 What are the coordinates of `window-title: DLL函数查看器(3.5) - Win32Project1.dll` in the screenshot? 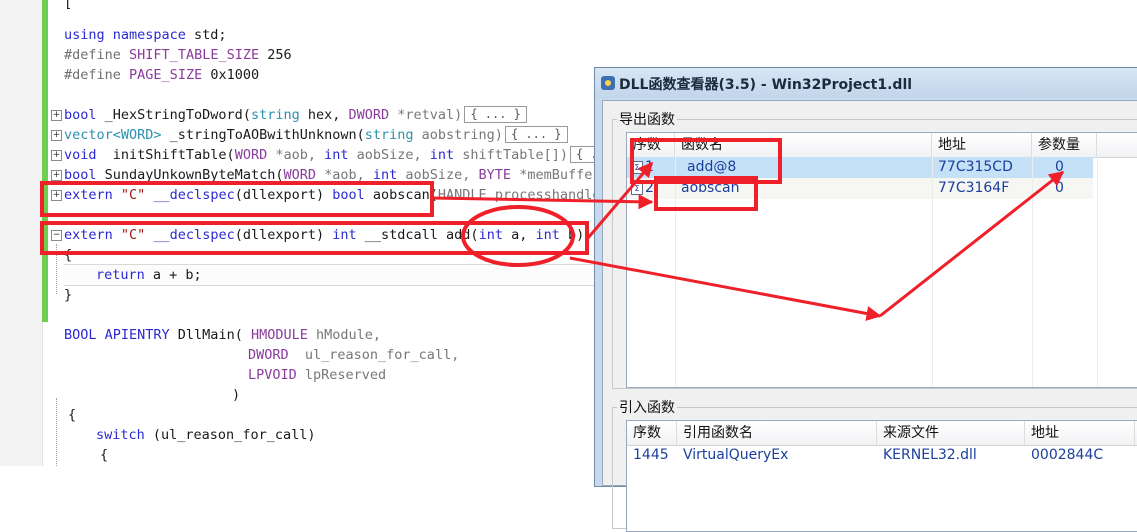 It's located at (766, 85).